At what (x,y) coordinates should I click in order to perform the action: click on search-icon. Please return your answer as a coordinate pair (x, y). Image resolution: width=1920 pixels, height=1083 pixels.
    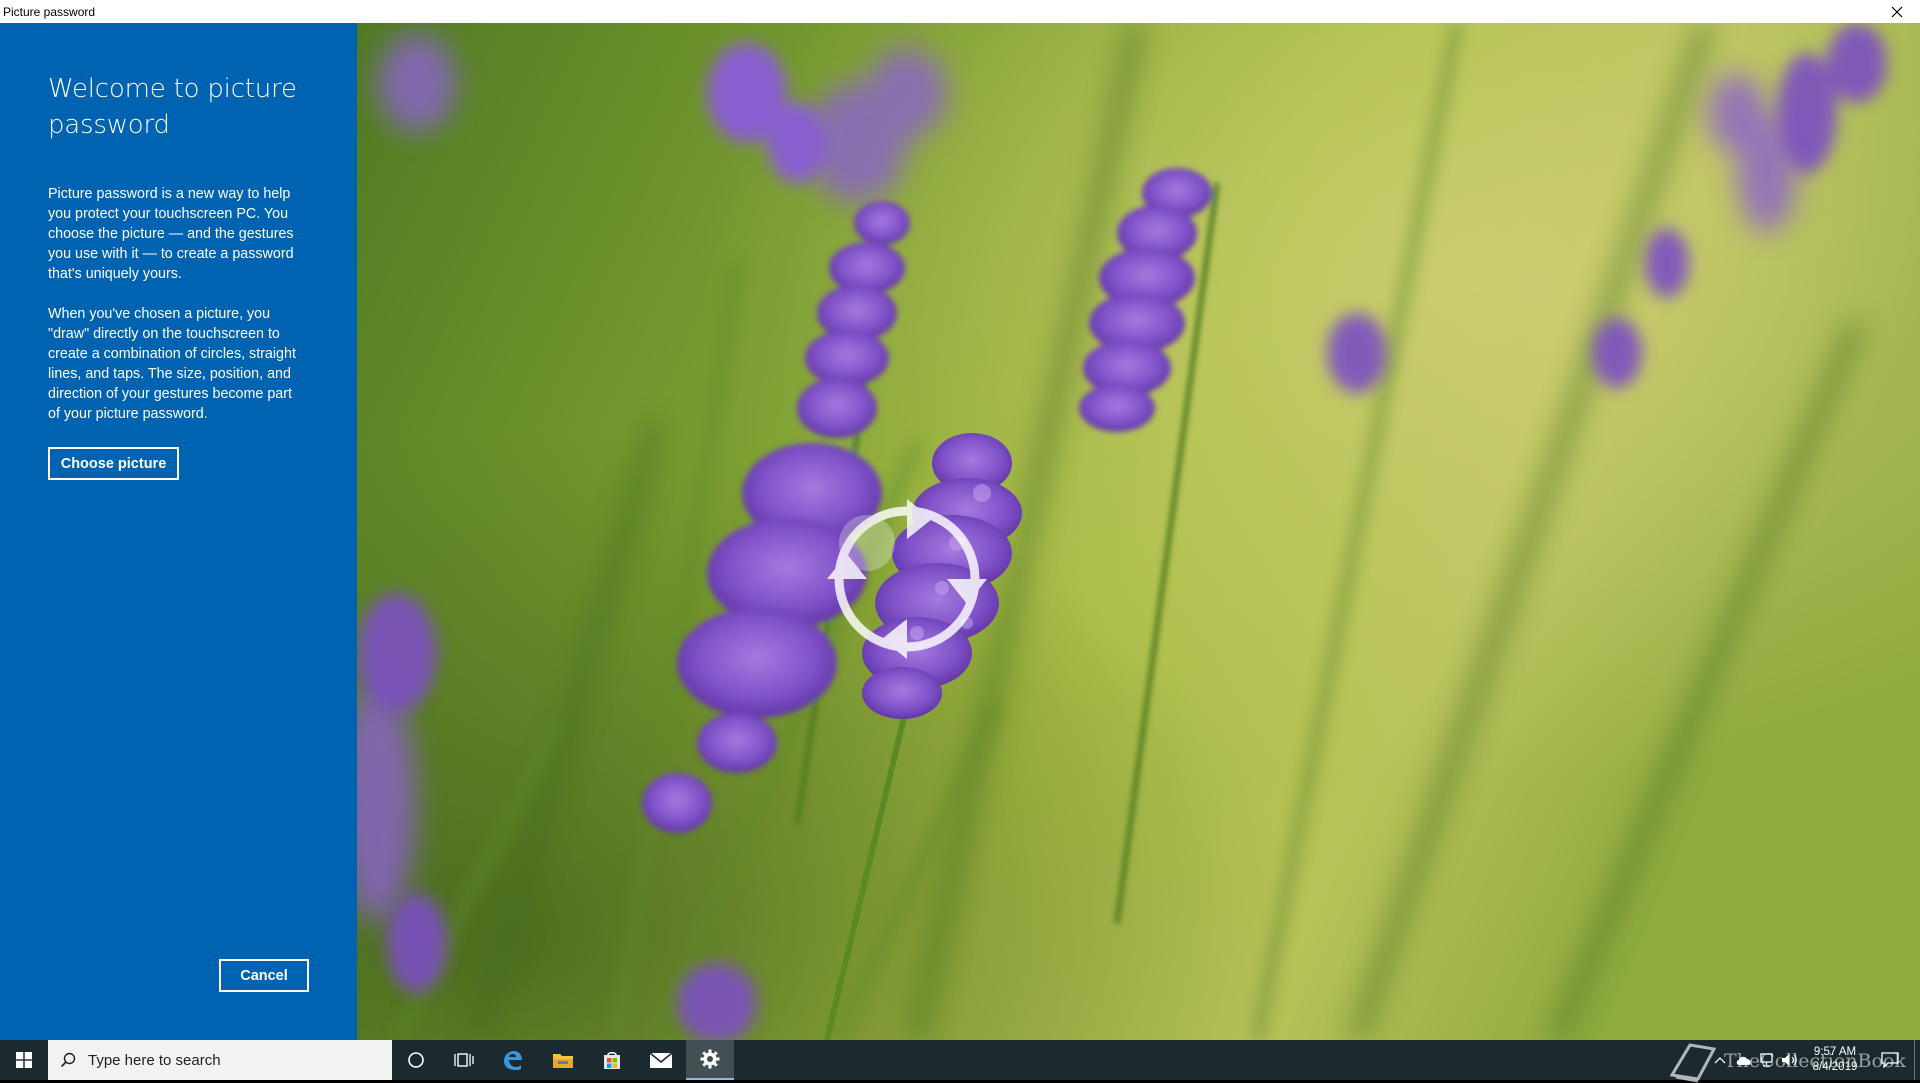
    Looking at the image, I should click on (68, 1060).